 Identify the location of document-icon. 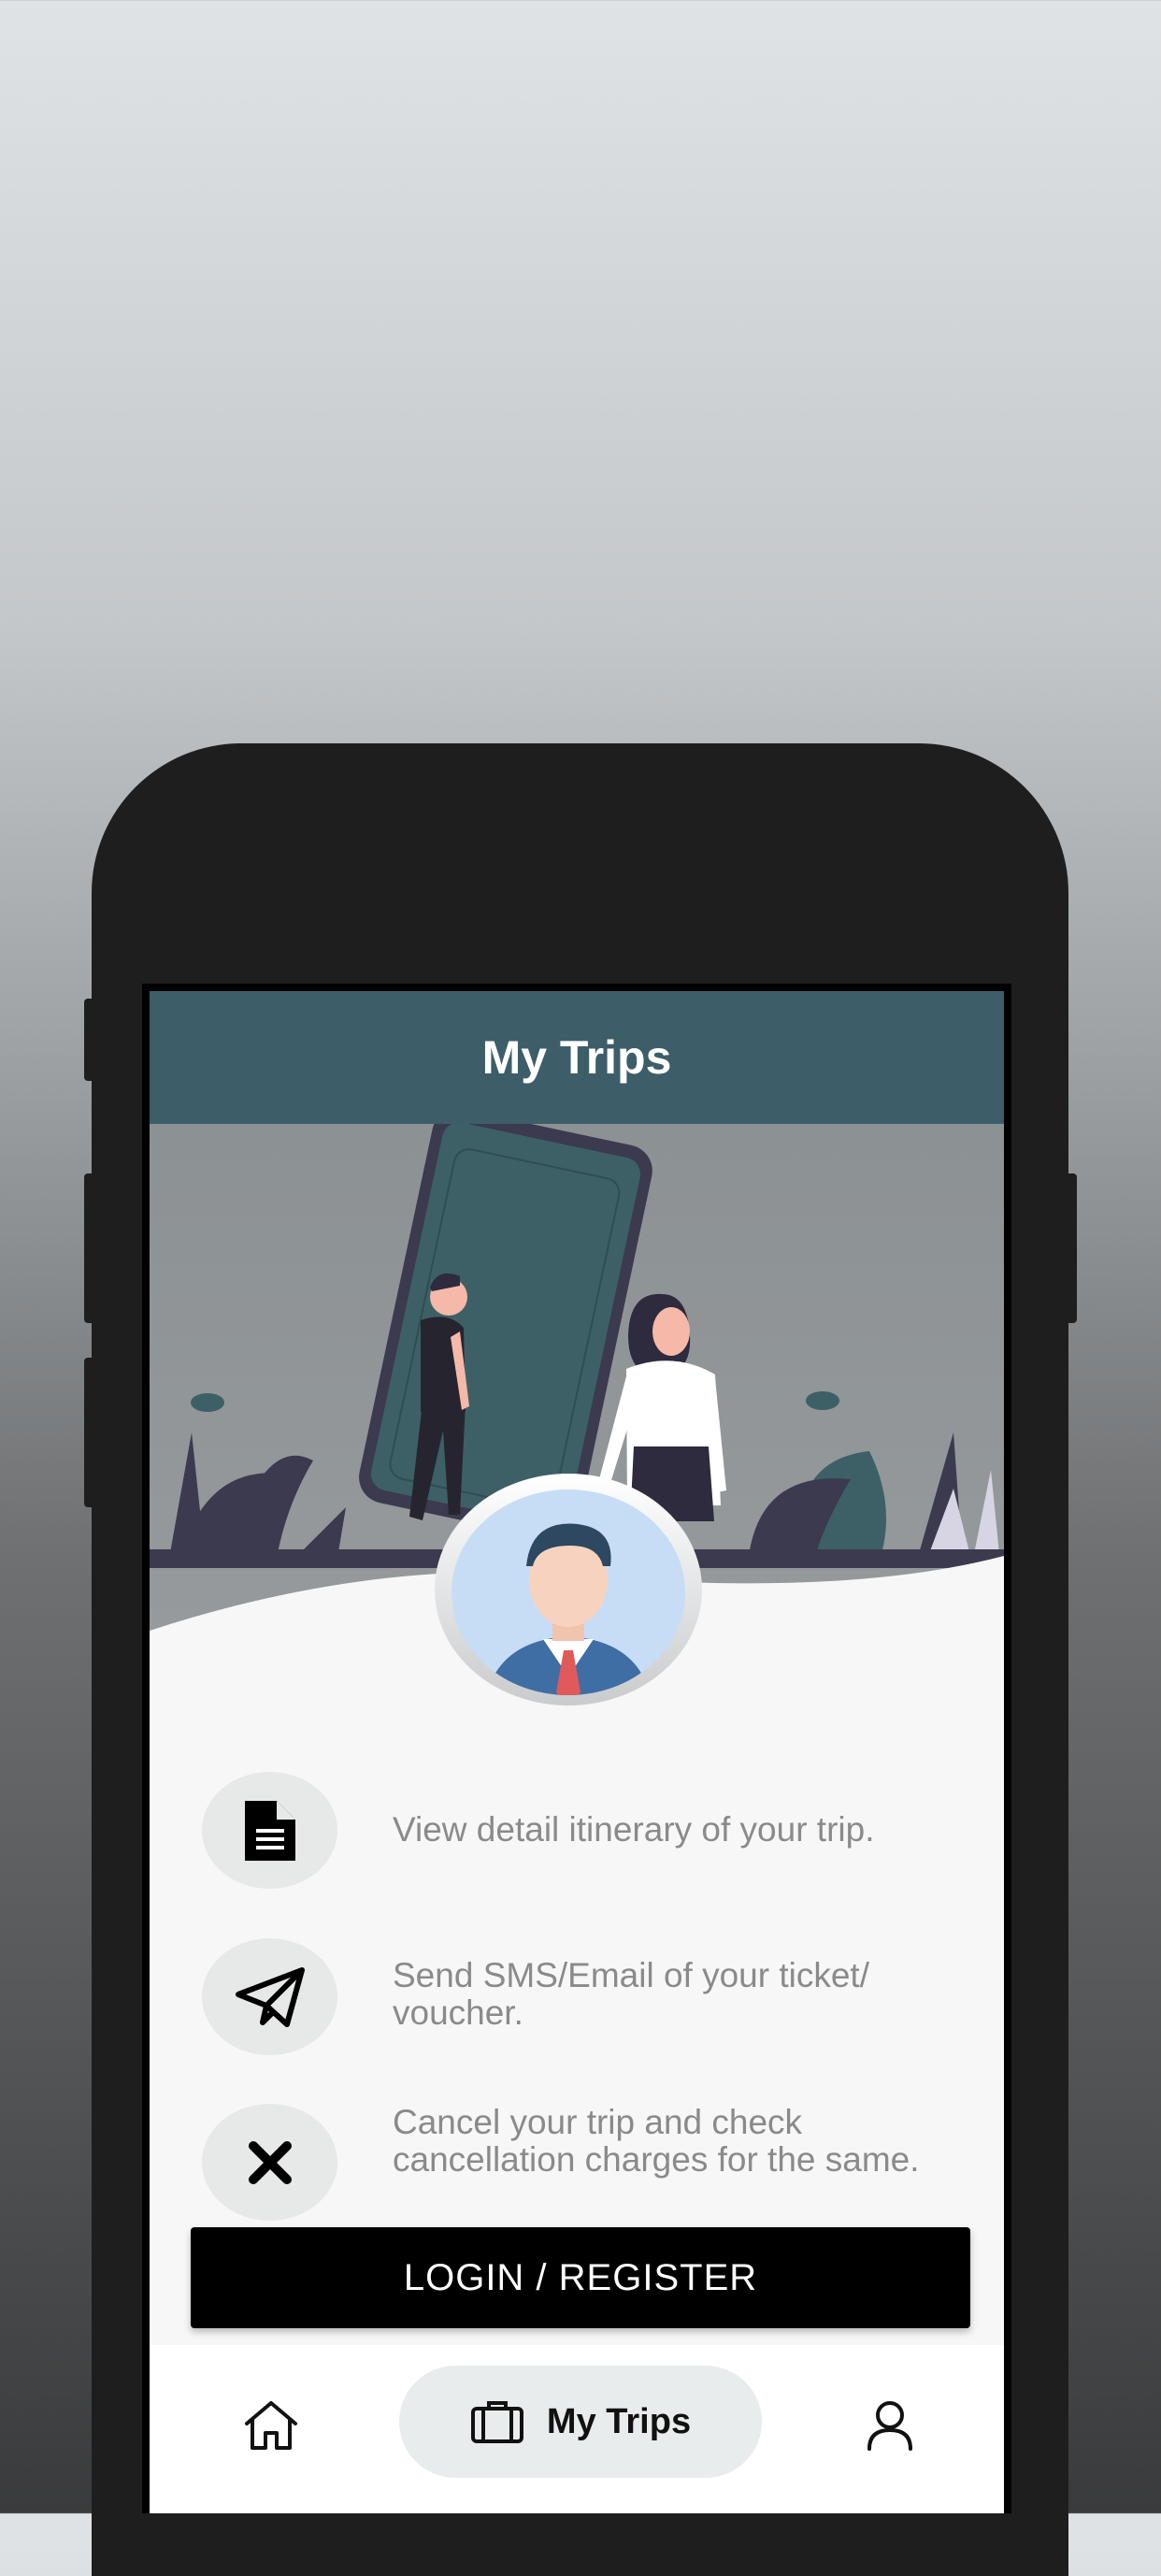
(269, 1831).